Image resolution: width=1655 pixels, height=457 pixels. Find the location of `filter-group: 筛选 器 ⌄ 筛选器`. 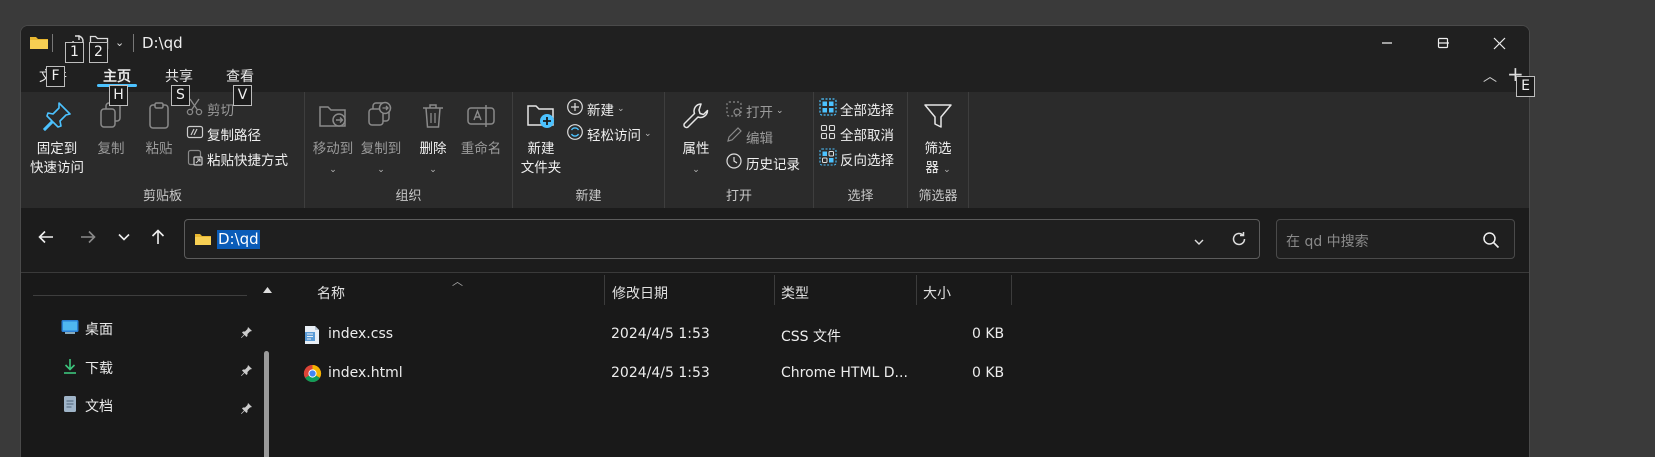

filter-group: 筛选 器 ⌄ 筛选器 is located at coordinates (938, 150).